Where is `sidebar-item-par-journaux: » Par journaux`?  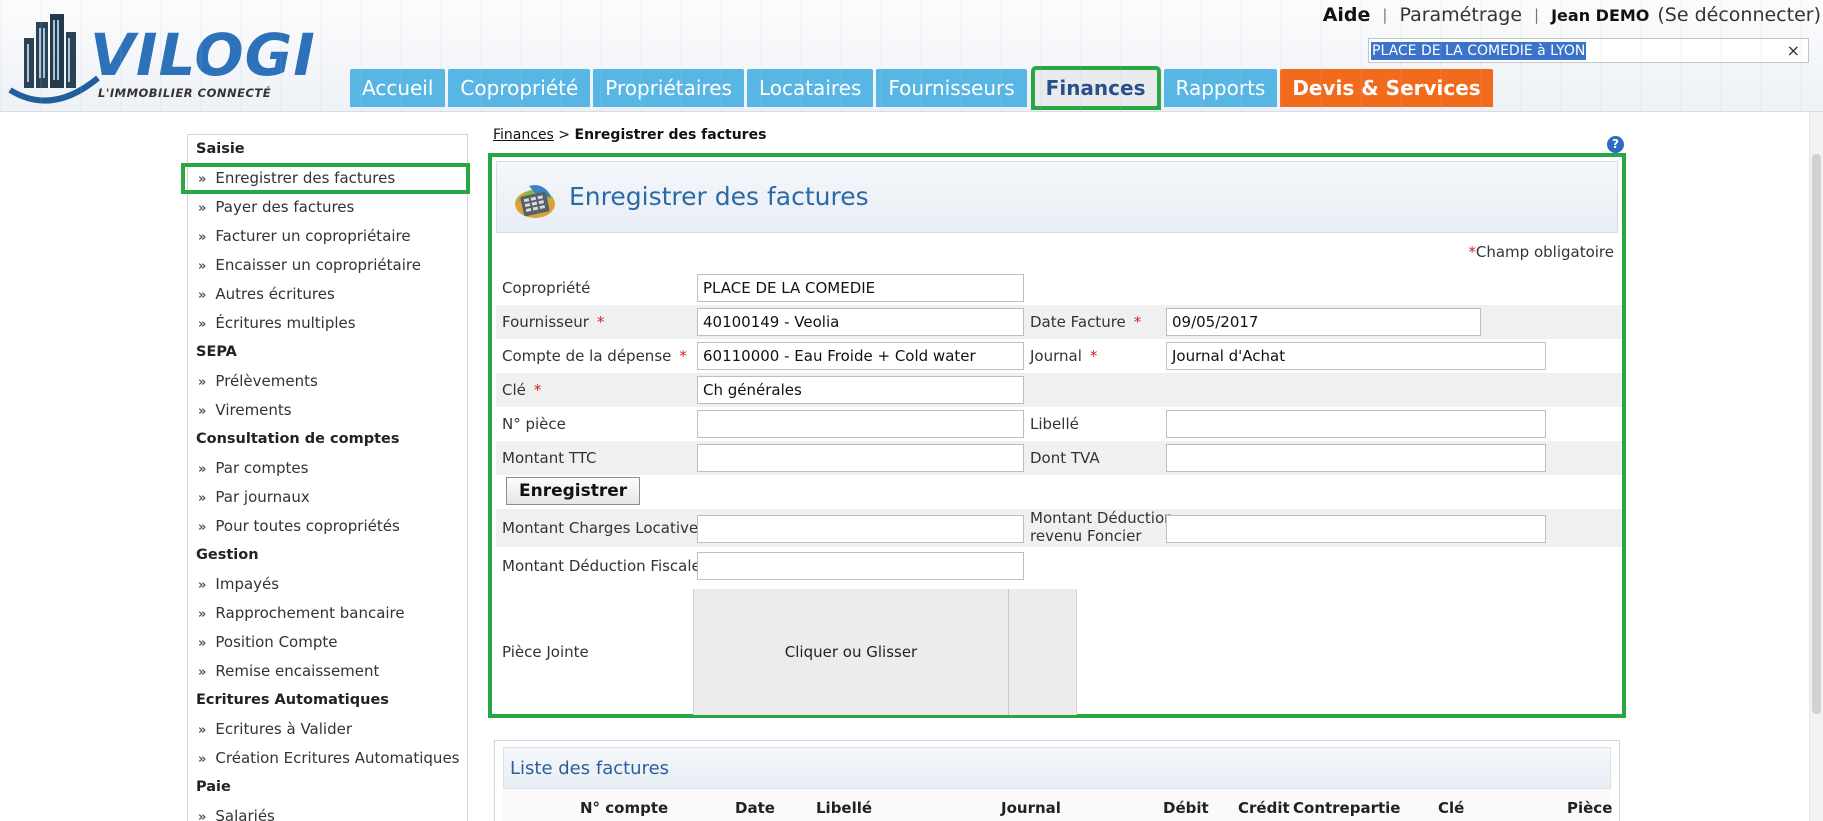 sidebar-item-par-journaux: » Par journaux is located at coordinates (327, 497).